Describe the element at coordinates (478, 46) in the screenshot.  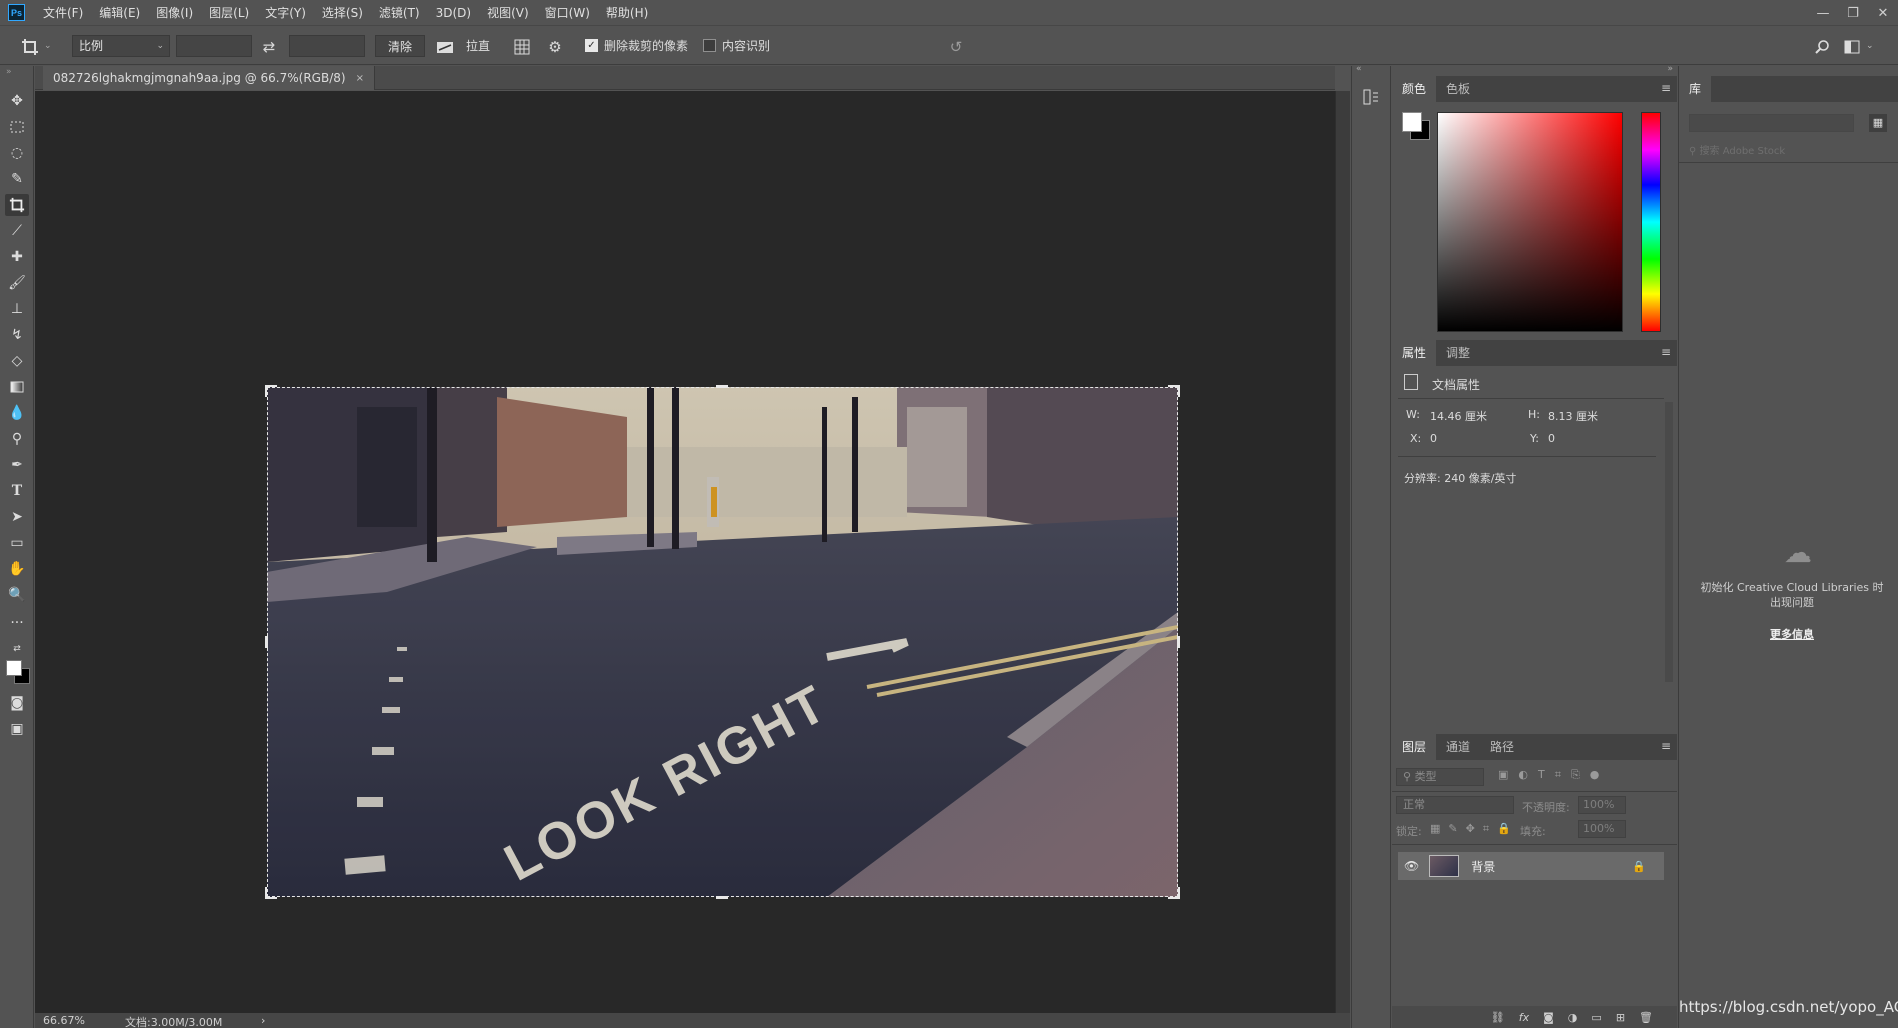
I see `straighten-label: 拉直` at that location.